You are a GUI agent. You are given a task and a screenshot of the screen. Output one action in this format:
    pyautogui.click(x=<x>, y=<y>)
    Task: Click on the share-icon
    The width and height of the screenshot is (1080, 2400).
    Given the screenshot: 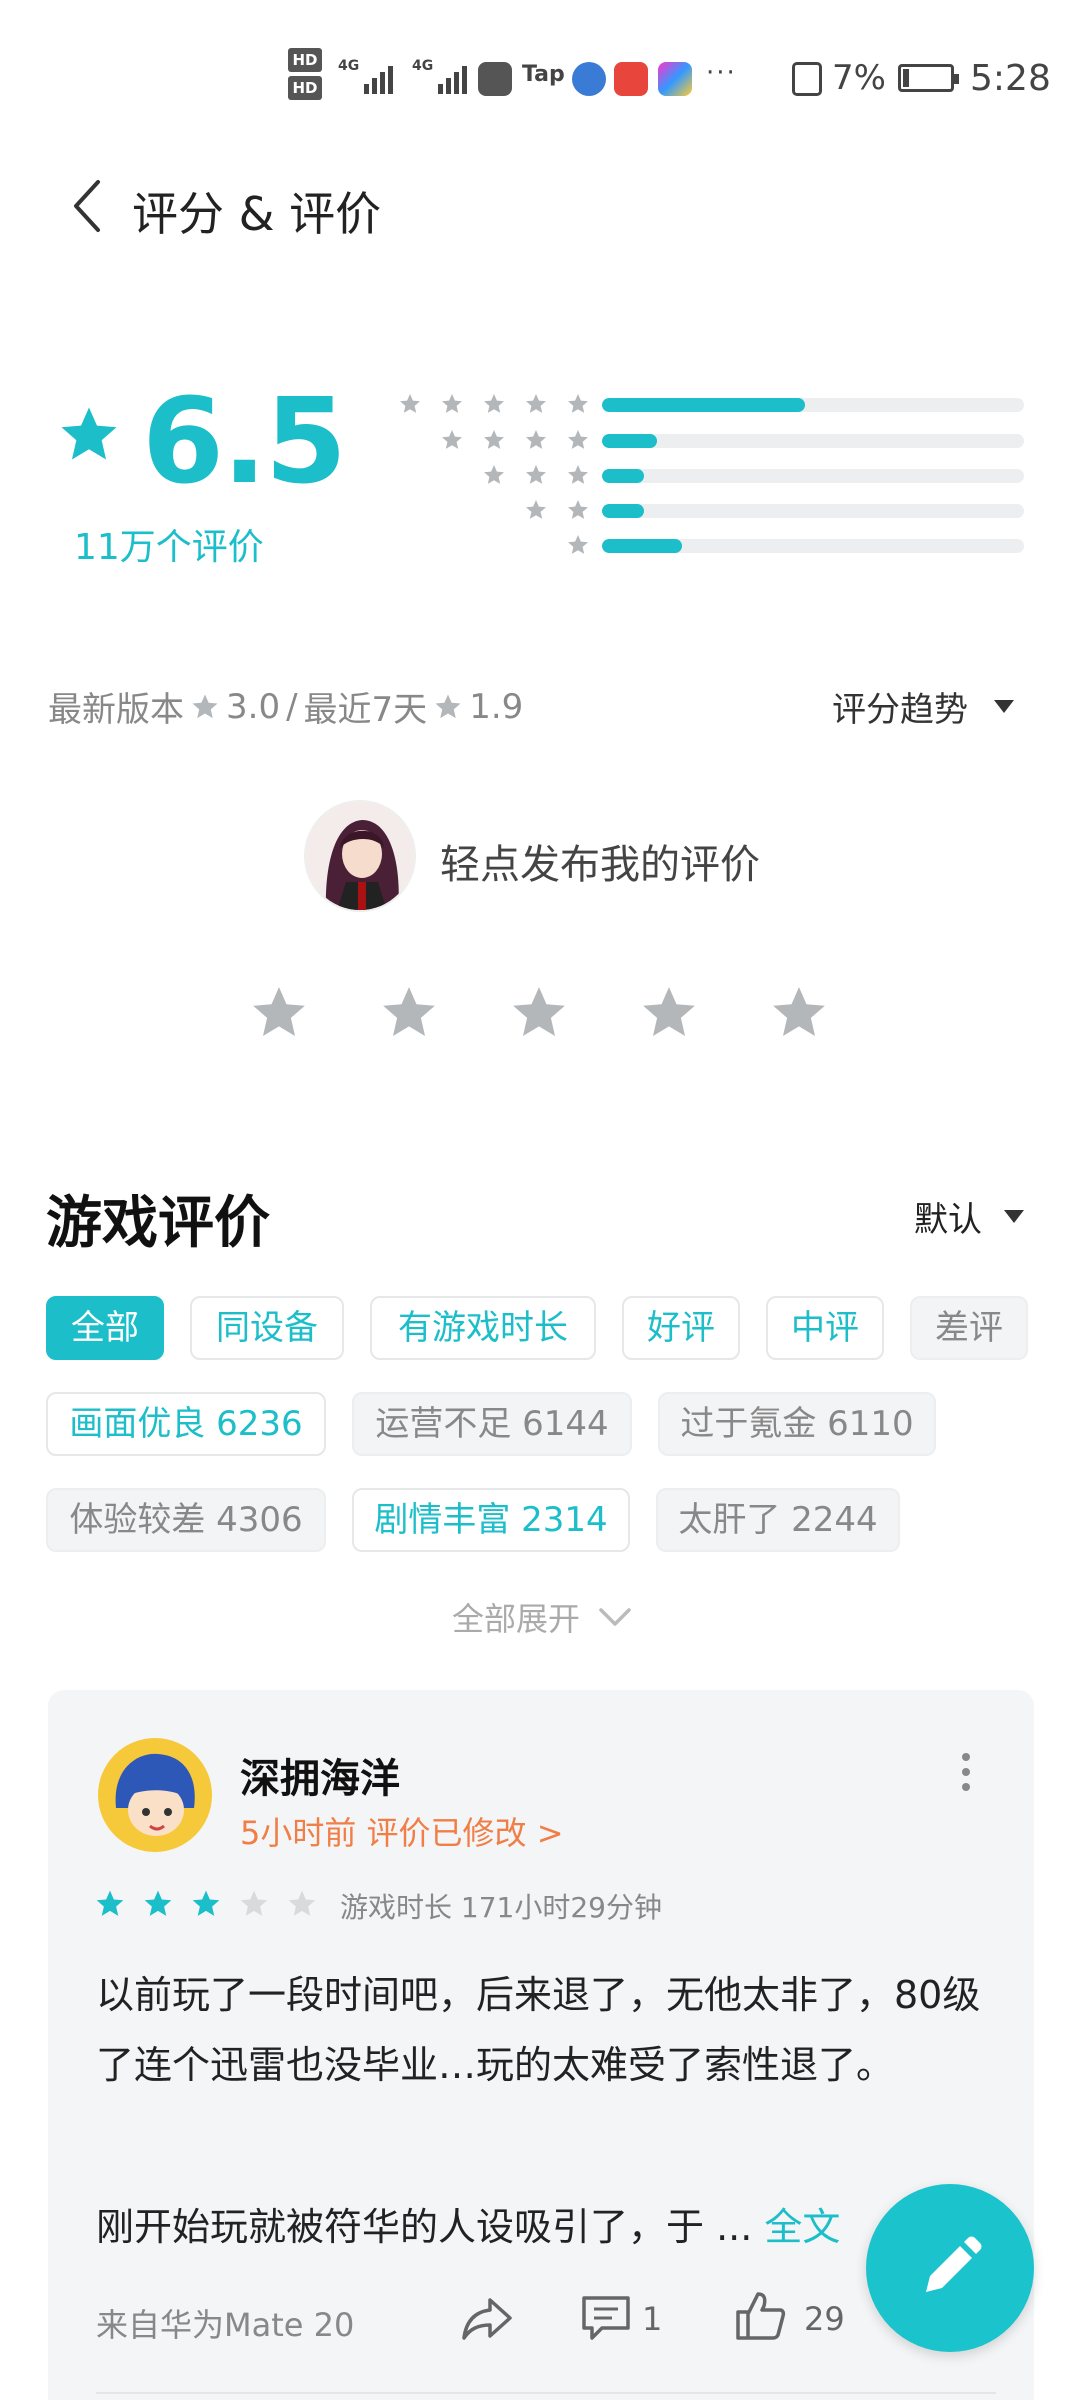 What is the action you would take?
    pyautogui.click(x=487, y=2318)
    